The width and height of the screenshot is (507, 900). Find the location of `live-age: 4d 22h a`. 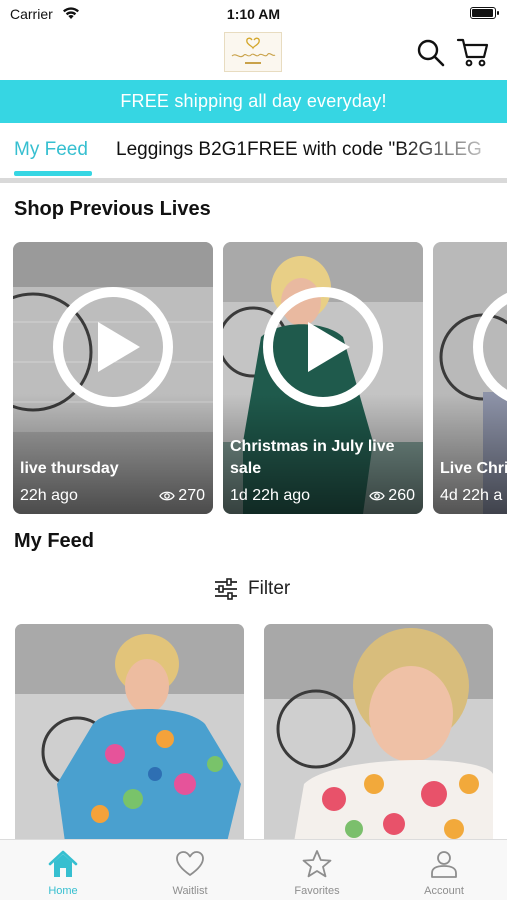

live-age: 4d 22h a is located at coordinates (471, 495).